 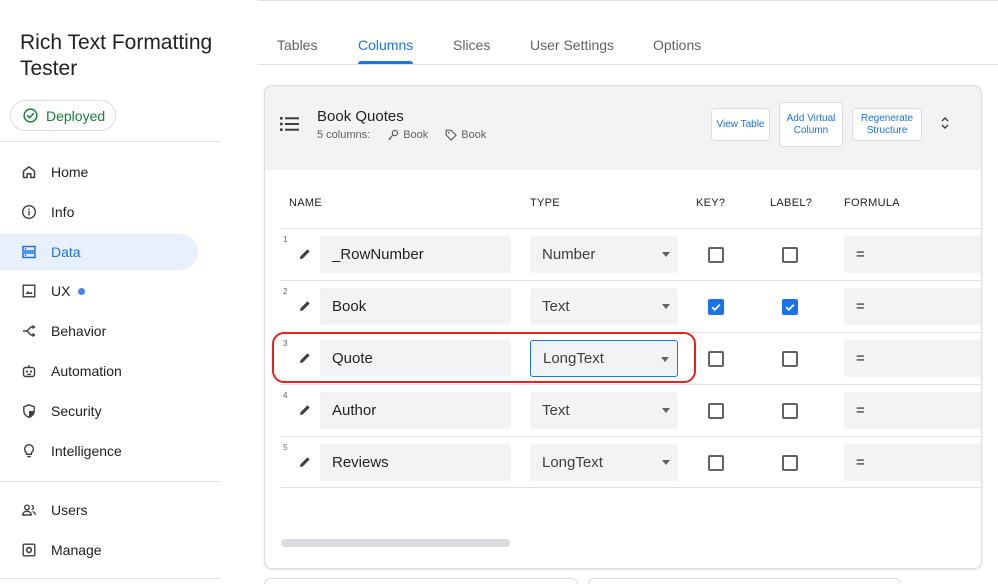 What do you see at coordinates (116, 55) in the screenshot?
I see `app-title: Rich Text Formatting Tester` at bounding box center [116, 55].